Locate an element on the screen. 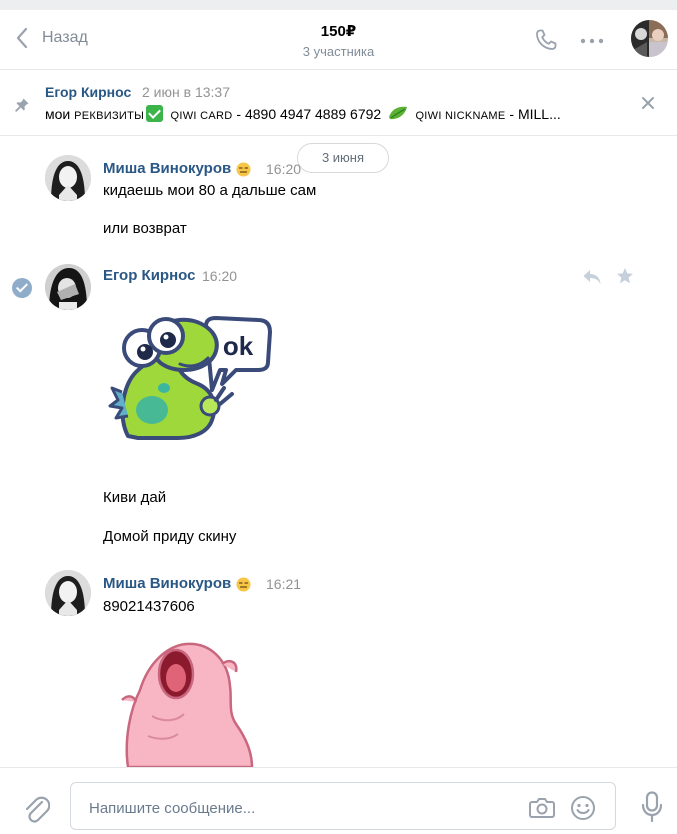  pinned-text-part: РЕКВИЗИТЫ is located at coordinates (109, 116).